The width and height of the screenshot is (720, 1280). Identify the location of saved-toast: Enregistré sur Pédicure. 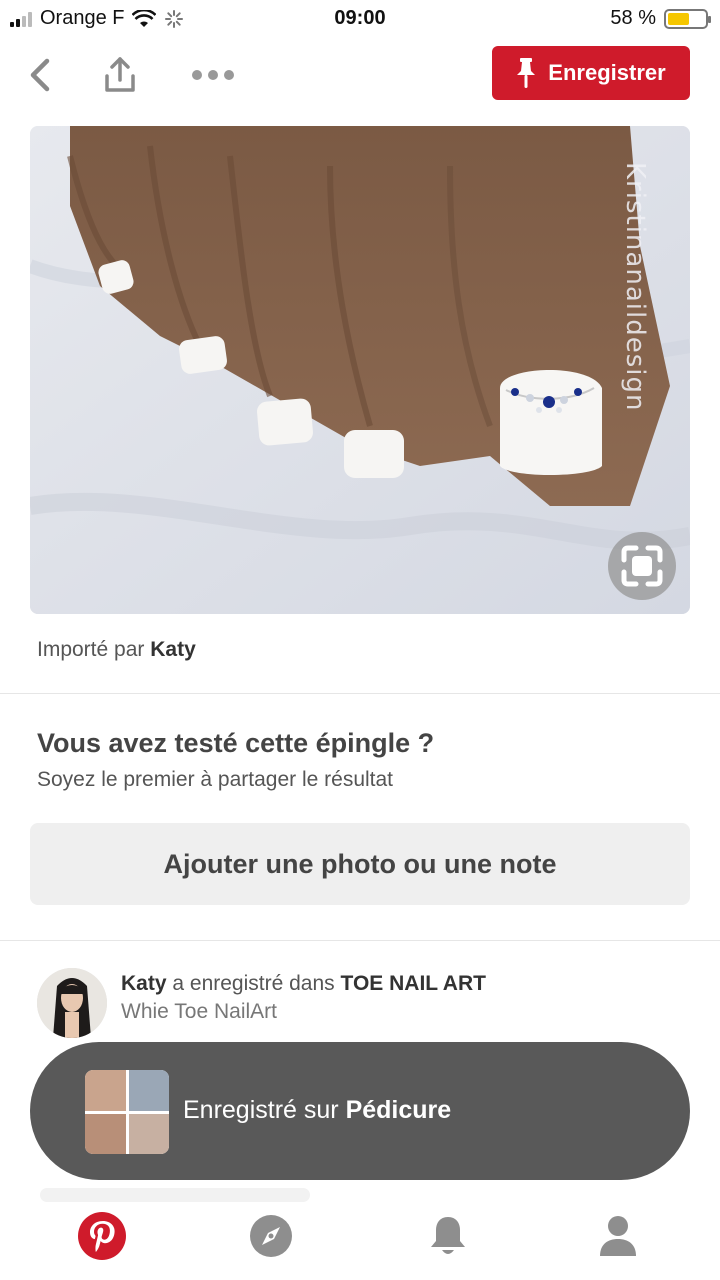
(360, 1111).